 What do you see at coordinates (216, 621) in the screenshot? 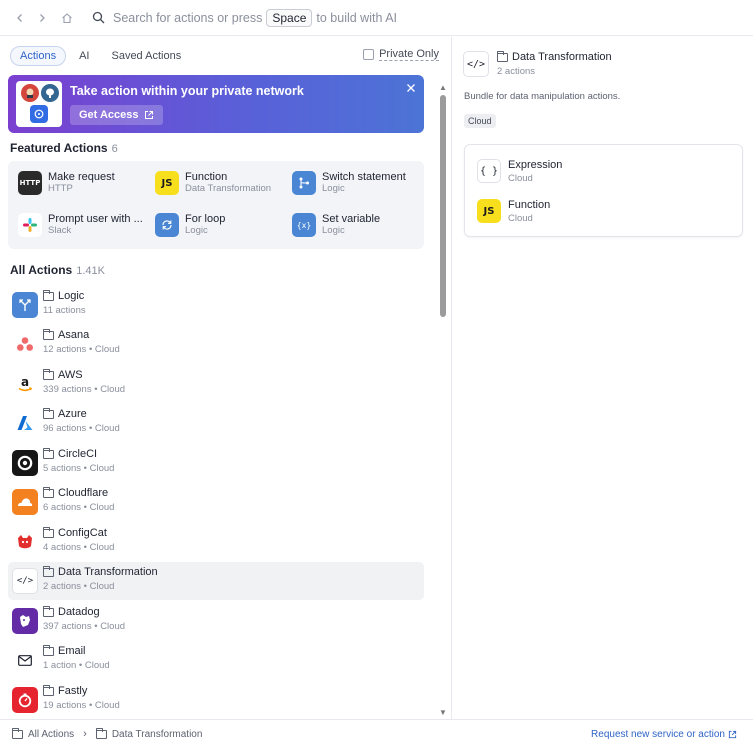
I see `list-item-datadog: Datadog 397 actions • Cloud` at bounding box center [216, 621].